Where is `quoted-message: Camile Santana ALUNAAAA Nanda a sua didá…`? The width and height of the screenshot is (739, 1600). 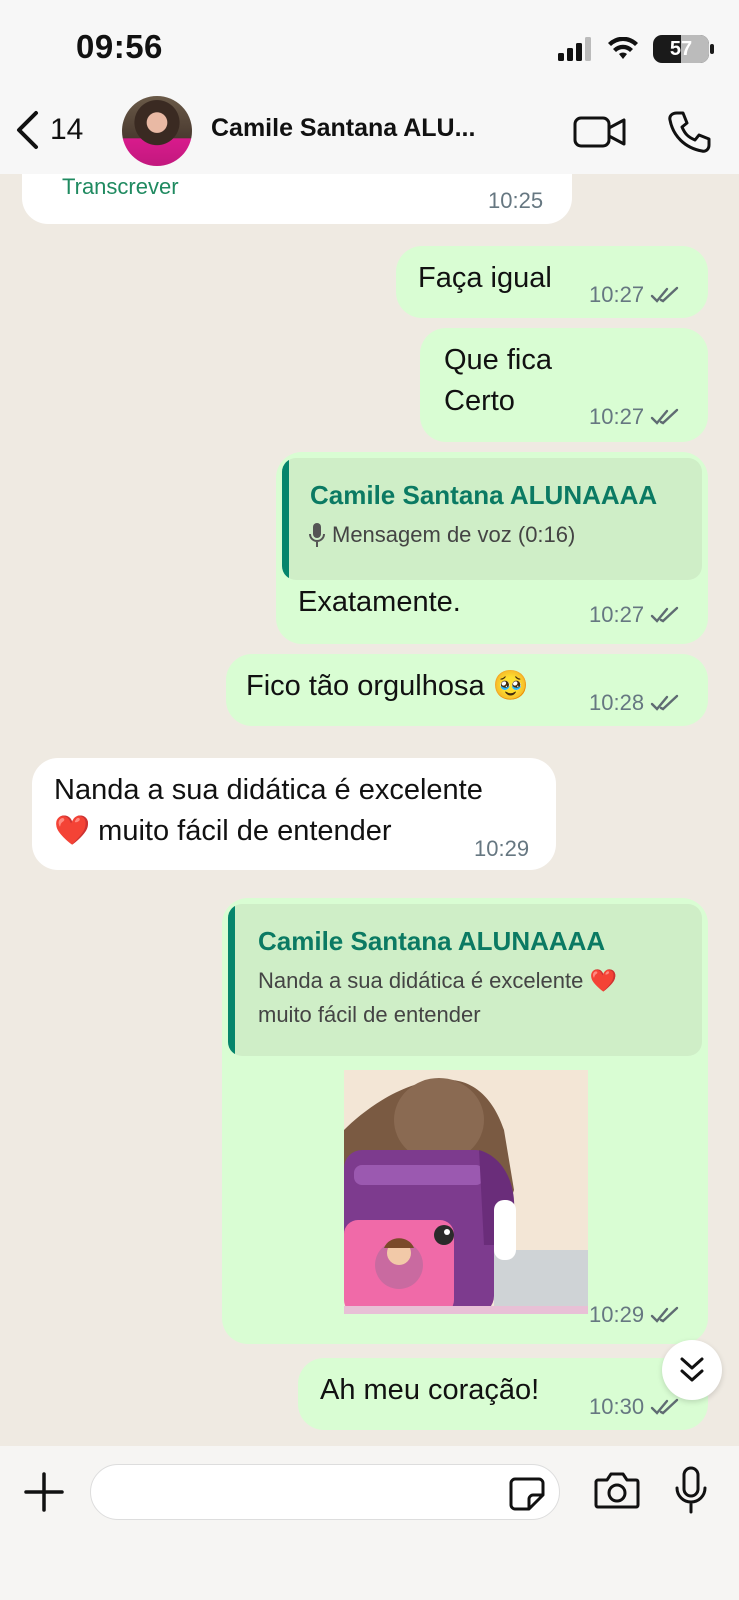
quoted-message: Camile Santana ALUNAAAA Nanda a sua didá… is located at coordinates (465, 980).